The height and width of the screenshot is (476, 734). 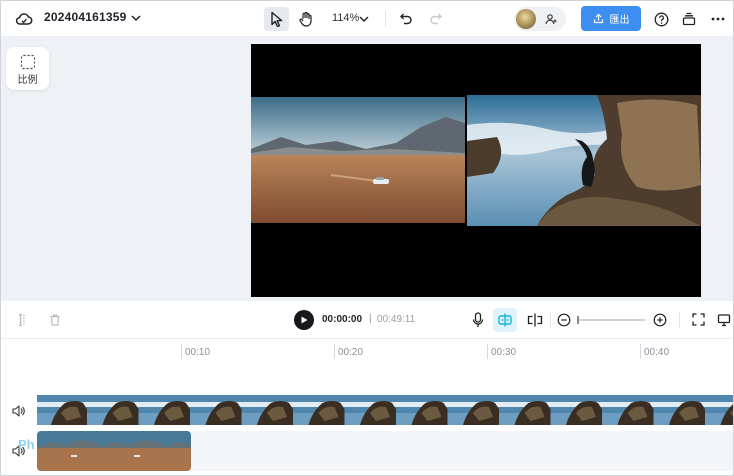 I want to click on microphone-button, so click(x=478, y=320).